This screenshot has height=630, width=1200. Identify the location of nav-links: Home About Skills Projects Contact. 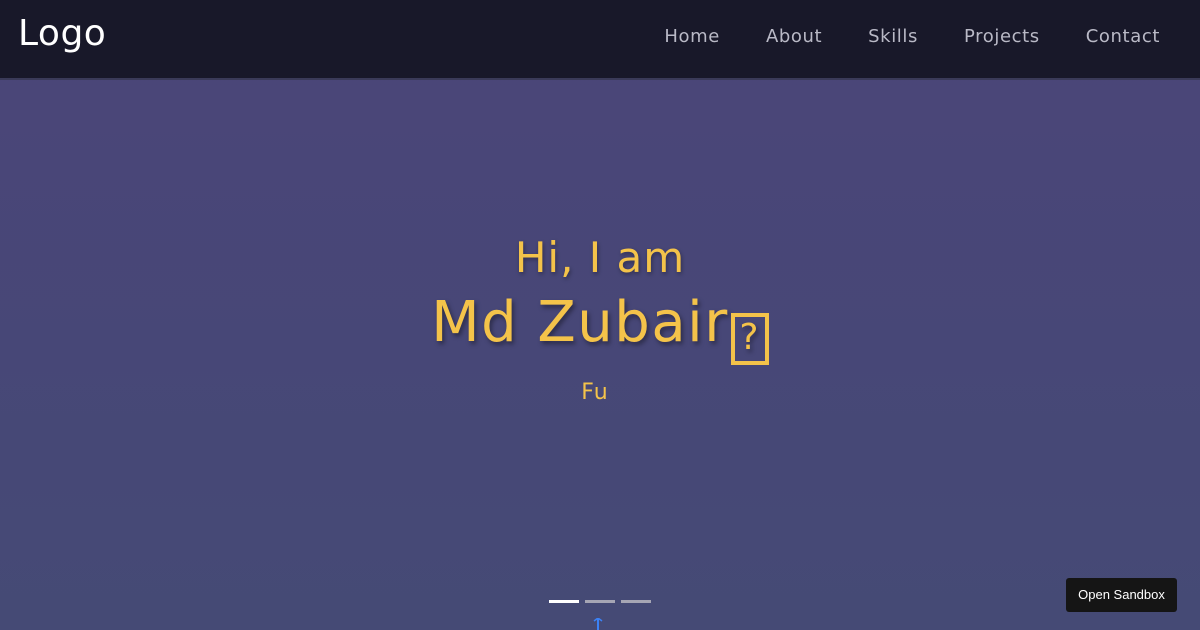
(889, 36).